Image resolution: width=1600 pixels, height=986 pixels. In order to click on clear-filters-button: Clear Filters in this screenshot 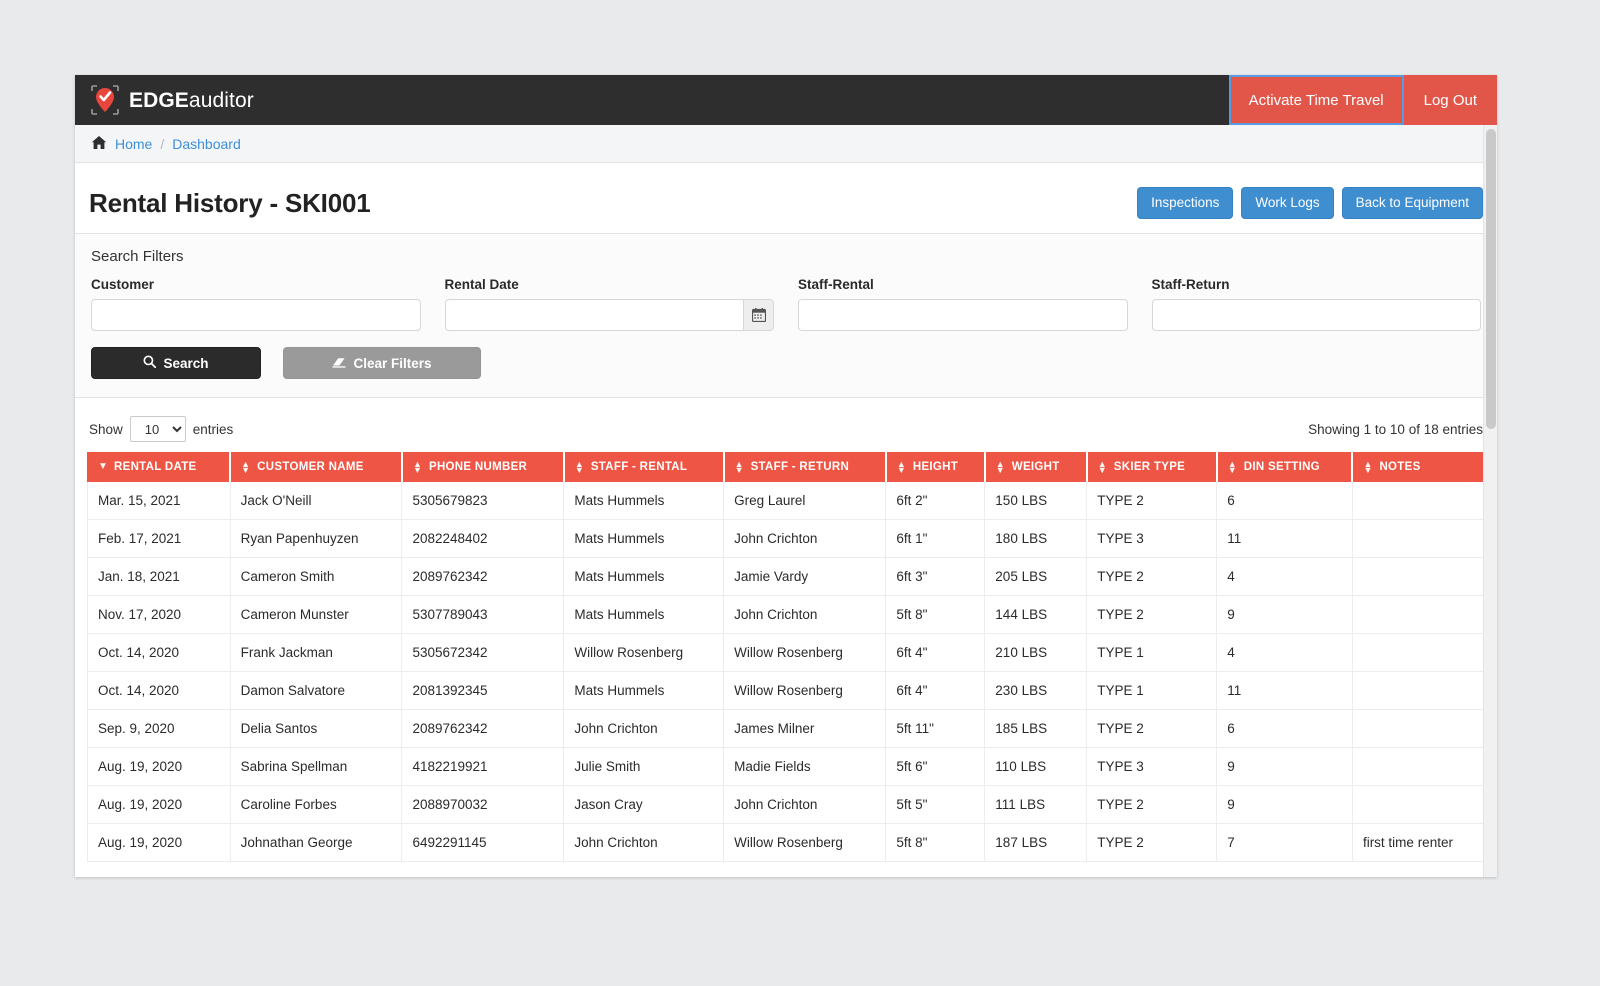, I will do `click(382, 363)`.